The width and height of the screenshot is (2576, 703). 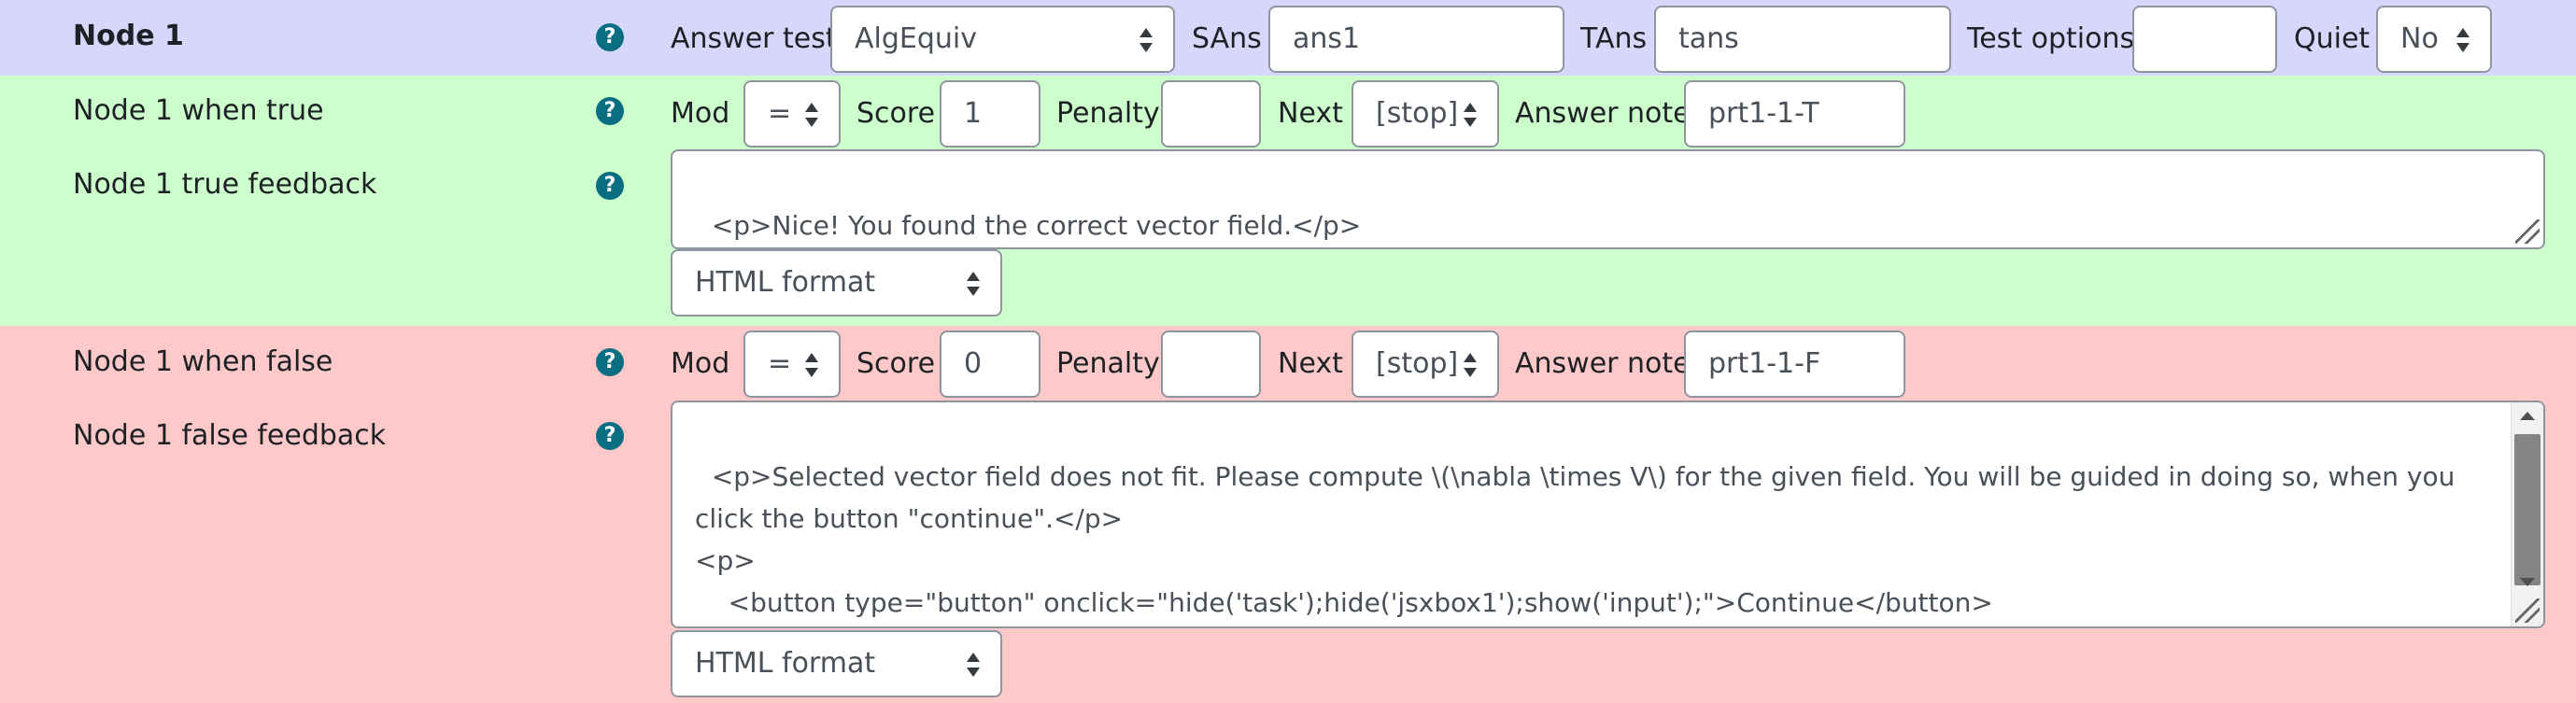 I want to click on true-answer-note-input: prt1-1-T, so click(x=1794, y=114).